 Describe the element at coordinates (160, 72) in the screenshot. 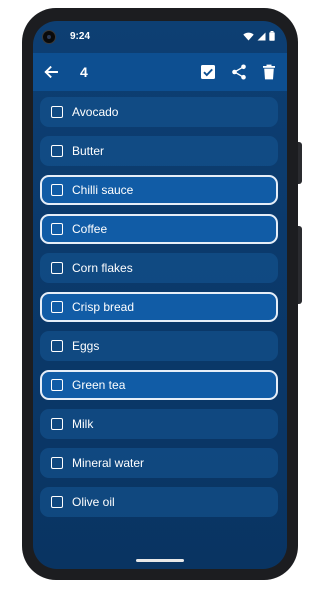

I see `app-bar: 4` at that location.